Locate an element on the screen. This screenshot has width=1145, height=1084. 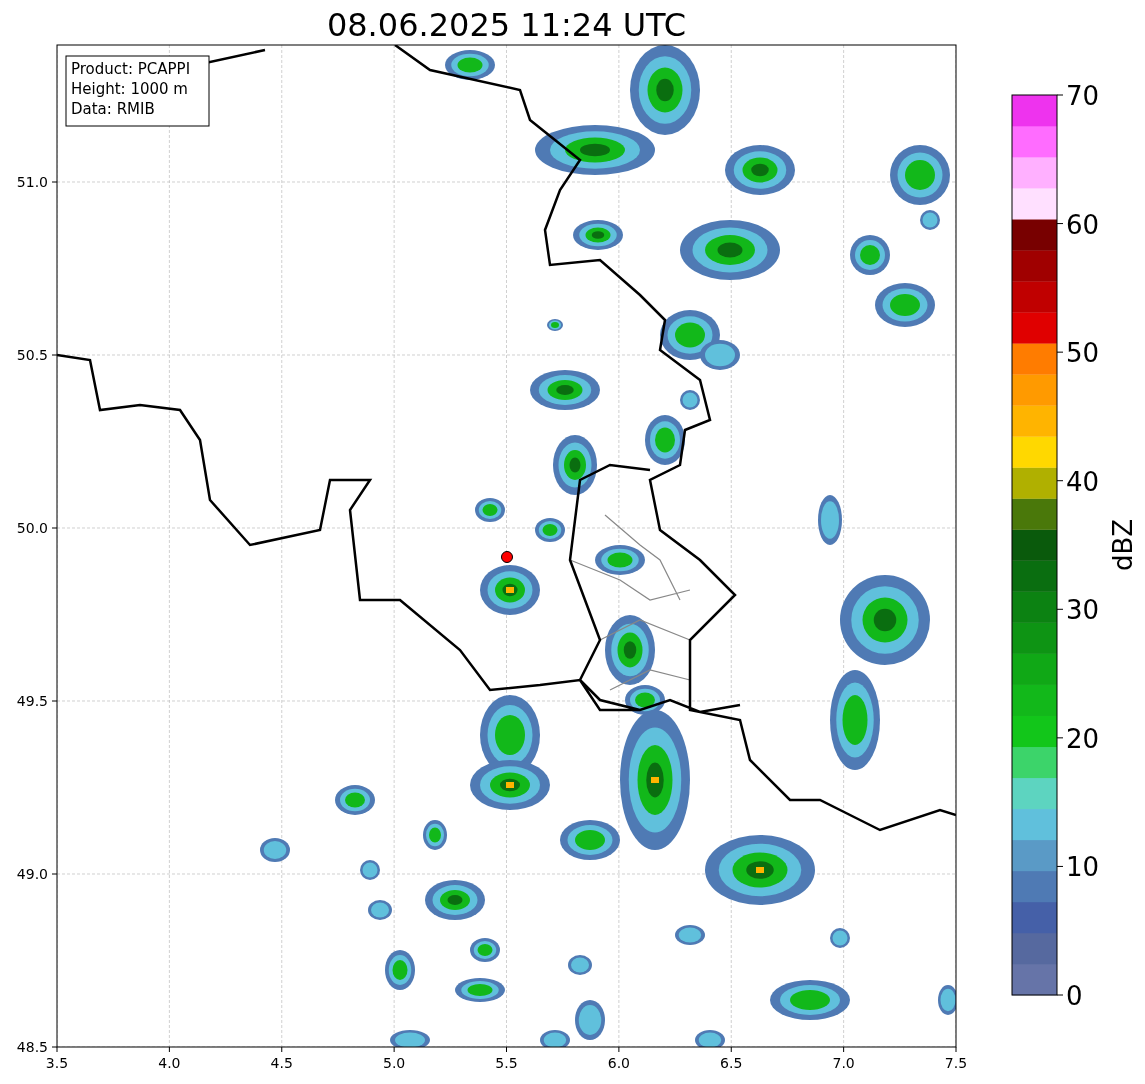
colorbar-tick-label: 50 is located at coordinates (1083, 353).